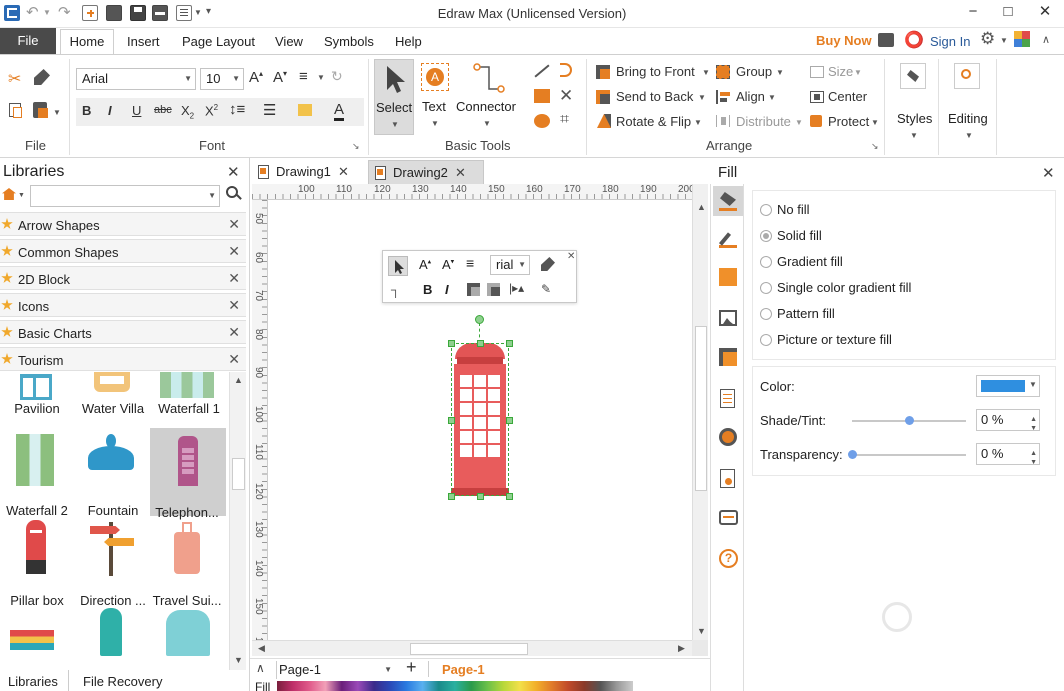 The width and height of the screenshot is (1064, 691). Describe the element at coordinates (655, 71) in the screenshot. I see `bring-to-front-button: Bring to Front` at that location.